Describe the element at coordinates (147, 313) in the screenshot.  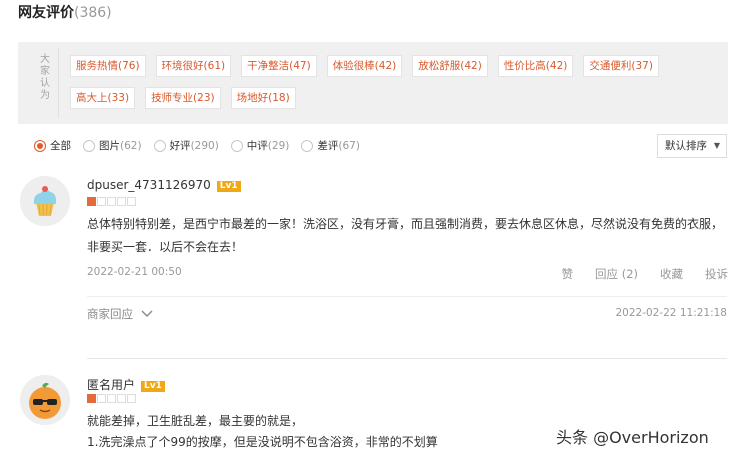
I see `chevron-down-icon` at that location.